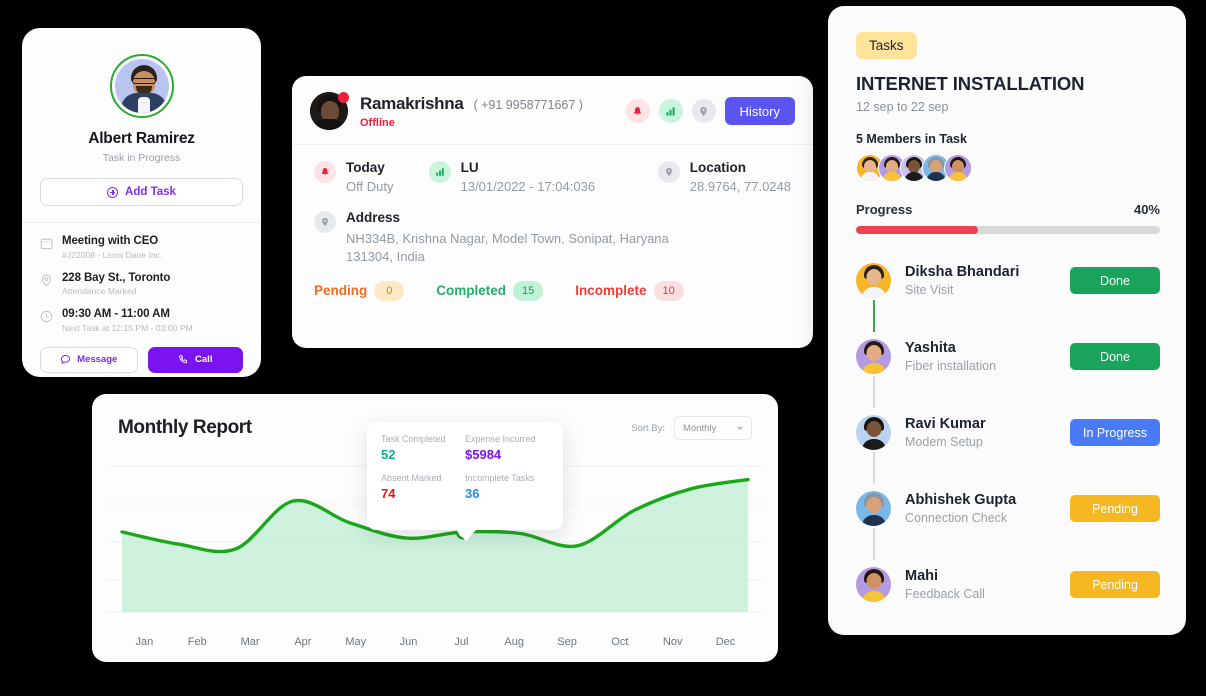  Describe the element at coordinates (341, 291) in the screenshot. I see `chip-pending-label: Pending` at that location.